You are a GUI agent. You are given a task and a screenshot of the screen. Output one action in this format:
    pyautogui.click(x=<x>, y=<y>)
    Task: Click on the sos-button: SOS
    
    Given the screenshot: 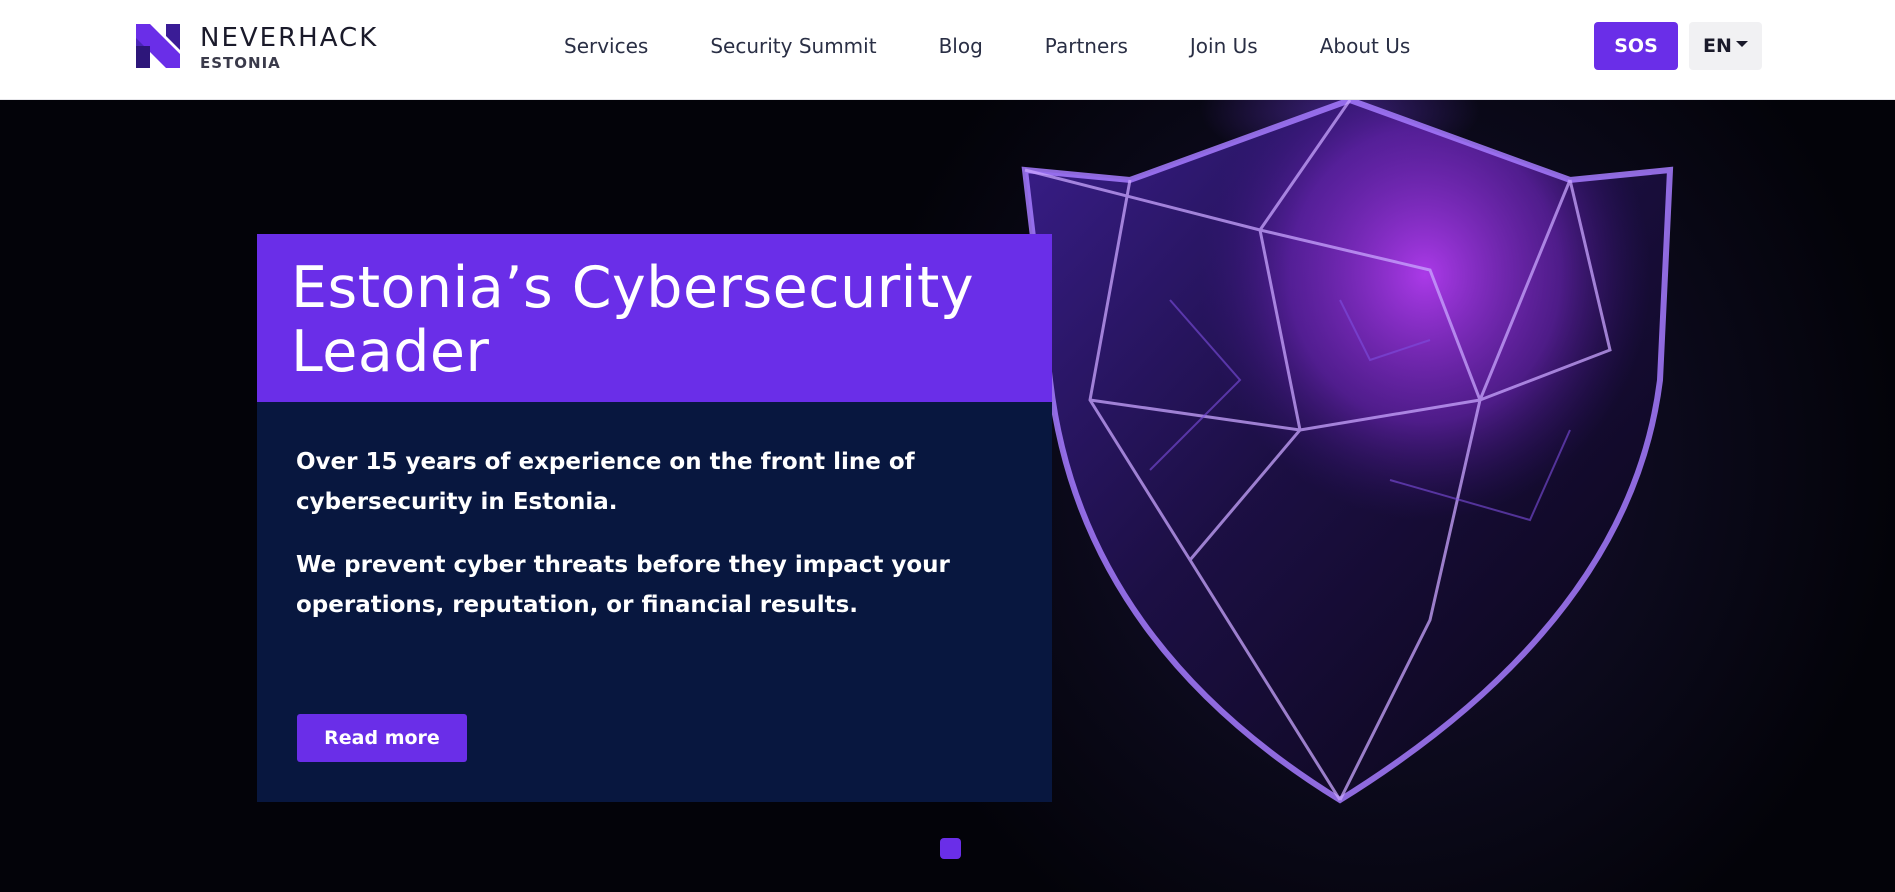 What is the action you would take?
    pyautogui.click(x=1636, y=46)
    